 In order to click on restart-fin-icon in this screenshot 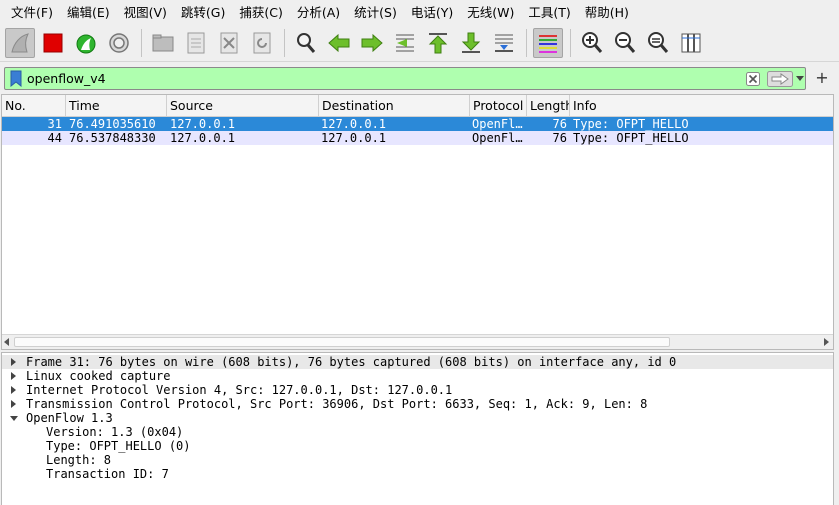, I will do `click(86, 44)`.